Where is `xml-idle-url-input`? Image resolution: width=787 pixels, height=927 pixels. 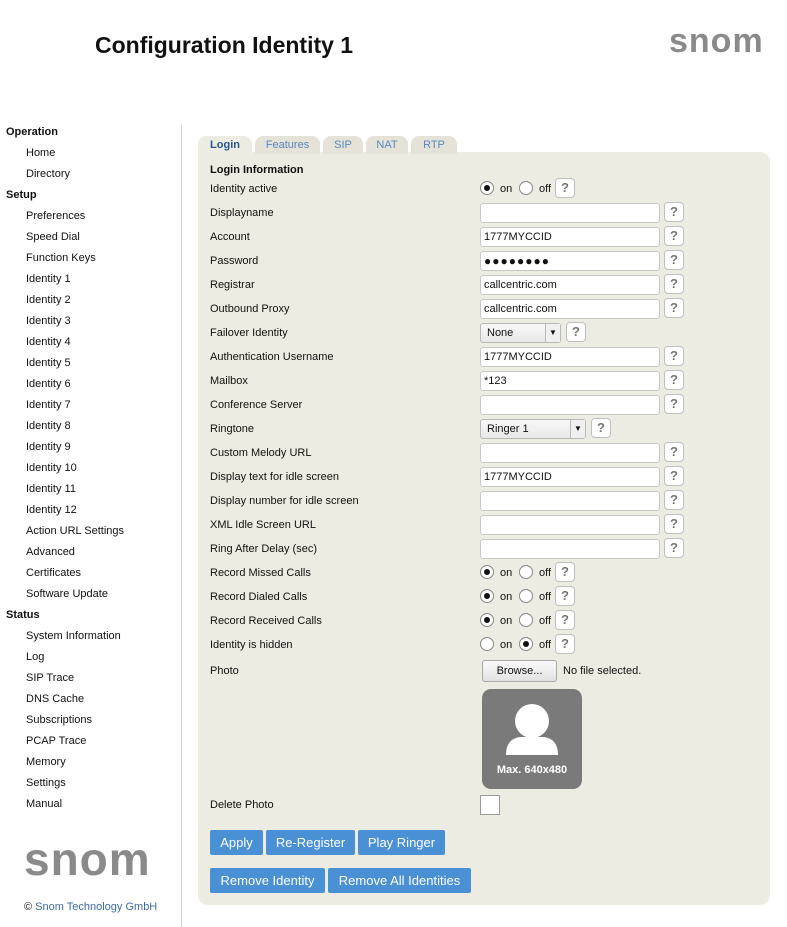 xml-idle-url-input is located at coordinates (570, 525).